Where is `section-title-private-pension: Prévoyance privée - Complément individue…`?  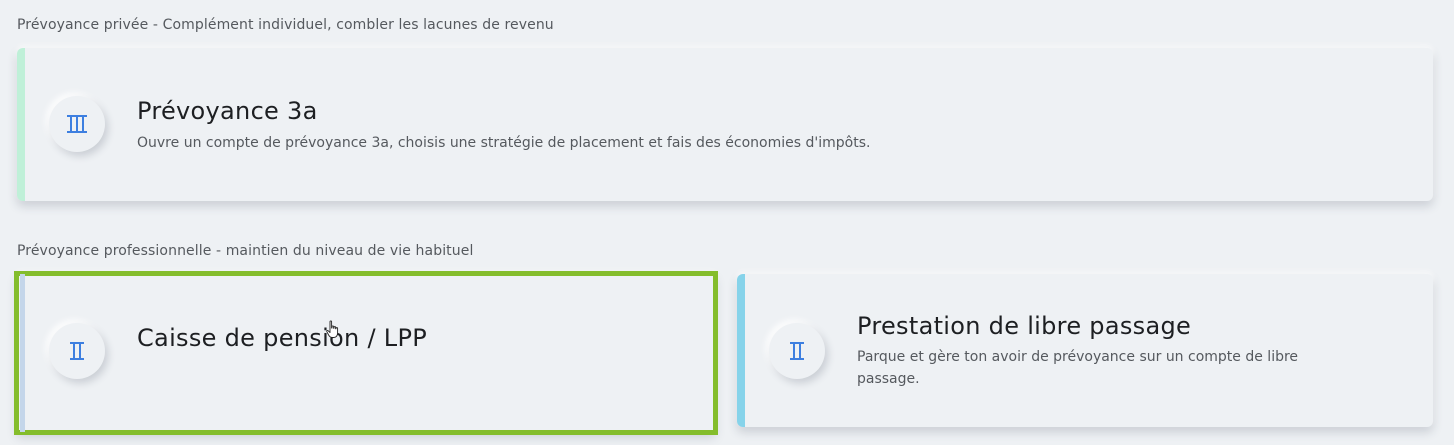 section-title-private-pension: Prévoyance privée - Complément individue… is located at coordinates (285, 25).